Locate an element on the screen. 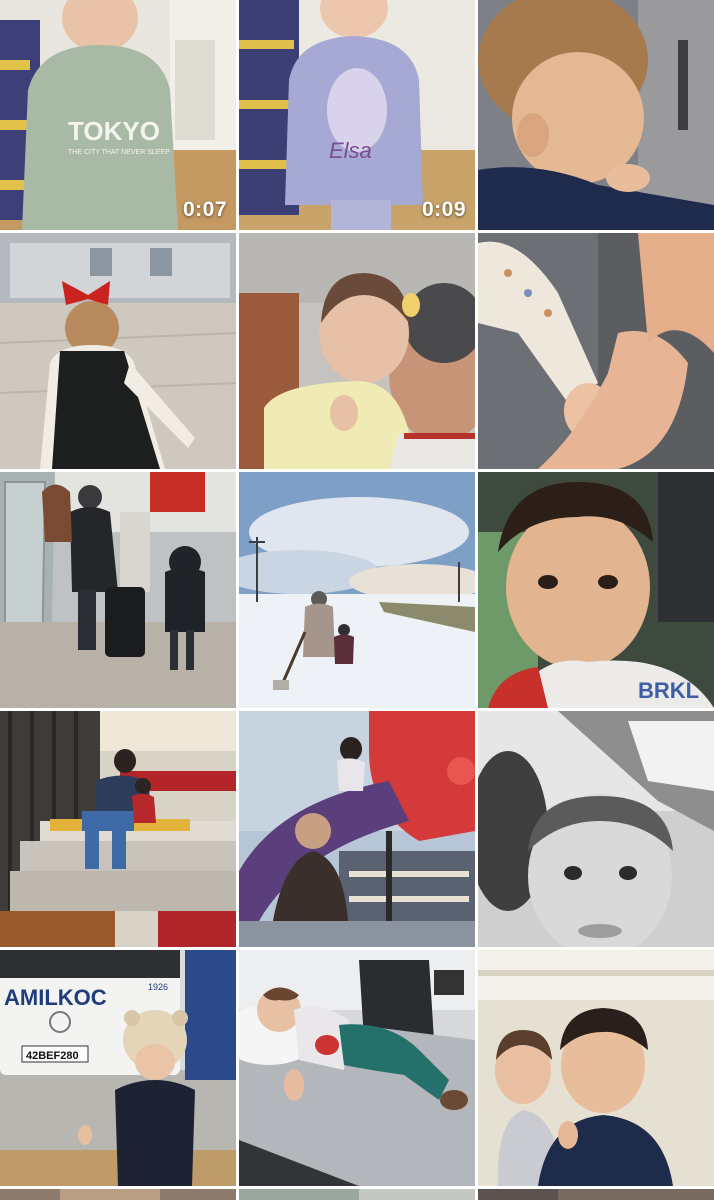 Image resolution: width=714 pixels, height=1200 pixels. photo-thumbnail: BRKL is located at coordinates (596, 590).